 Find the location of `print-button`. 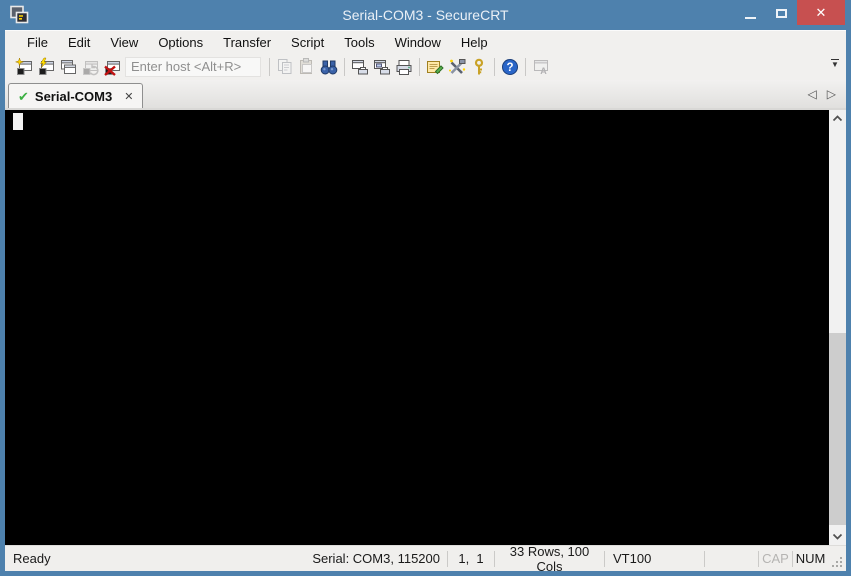

print-button is located at coordinates (404, 67).